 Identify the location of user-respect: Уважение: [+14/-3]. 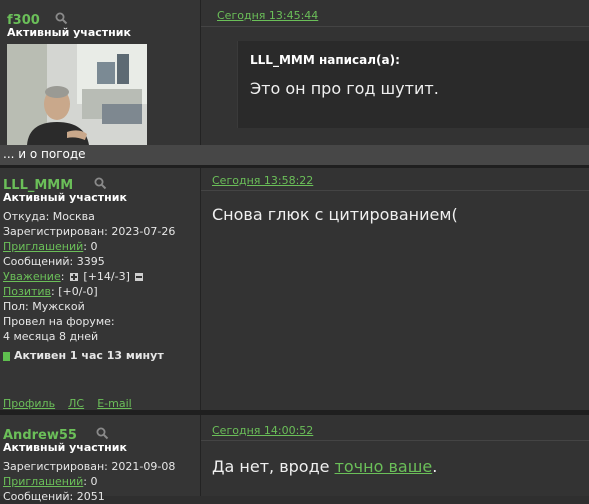
(100, 276).